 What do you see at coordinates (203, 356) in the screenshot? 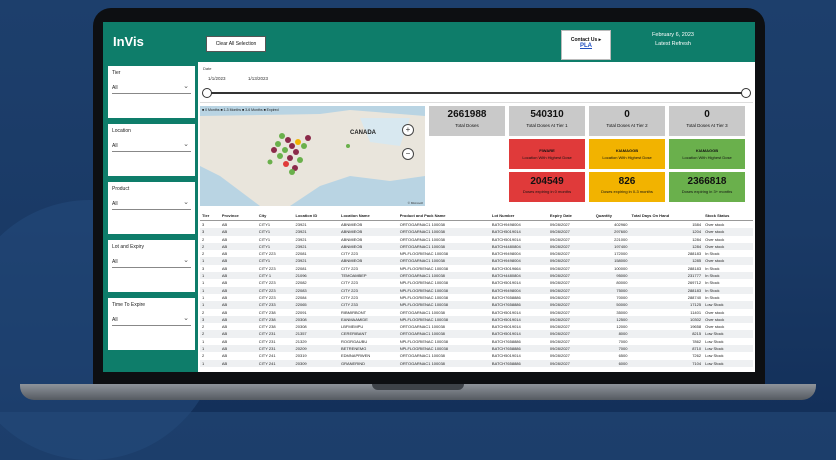
I see `table-cell: 2` at bounding box center [203, 356].